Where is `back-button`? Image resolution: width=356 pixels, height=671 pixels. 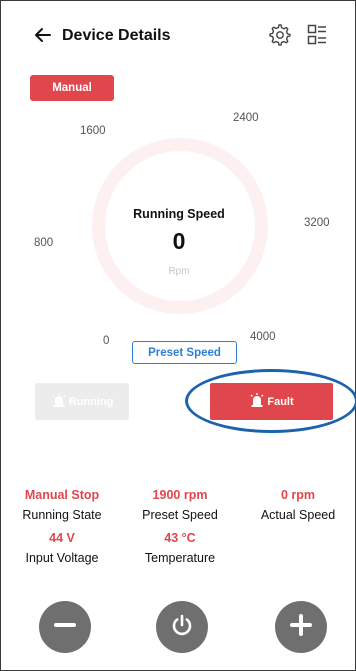 back-button is located at coordinates (43, 37).